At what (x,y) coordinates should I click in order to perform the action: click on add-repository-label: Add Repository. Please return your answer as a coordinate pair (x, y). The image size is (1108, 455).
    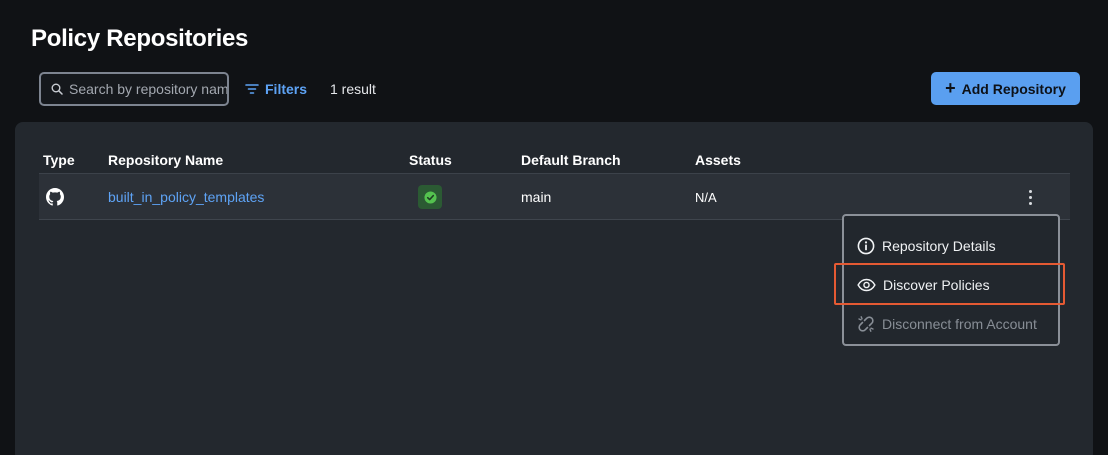
    Looking at the image, I should click on (1013, 88).